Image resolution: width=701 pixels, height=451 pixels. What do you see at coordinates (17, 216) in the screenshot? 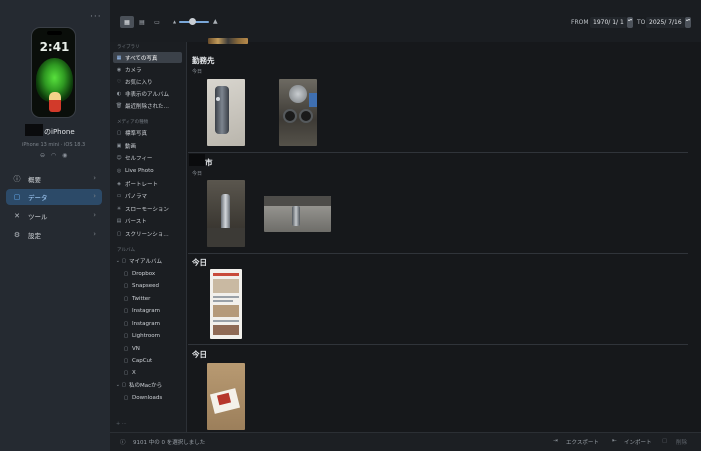
I see `tools-icon: ✕` at bounding box center [17, 216].